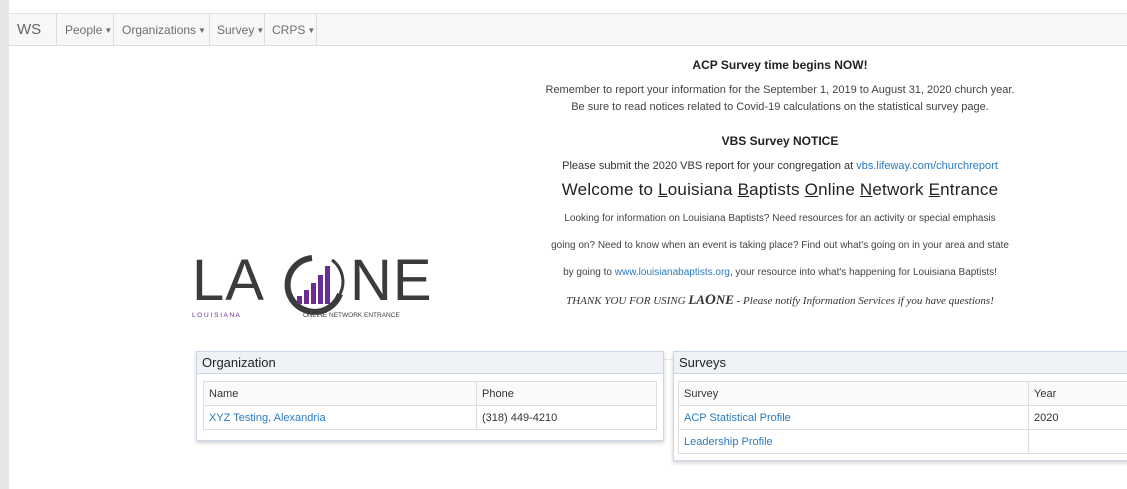 The width and height of the screenshot is (1127, 489). Describe the element at coordinates (216, 315) in the screenshot. I see `logo-sub-louisiana: L O U I S I A N A` at that location.